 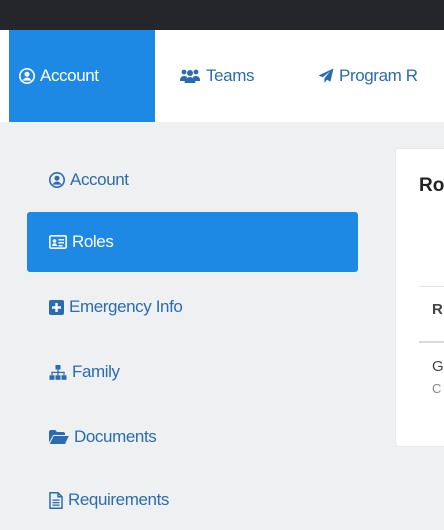 I want to click on tab-label: Teams, so click(x=230, y=75).